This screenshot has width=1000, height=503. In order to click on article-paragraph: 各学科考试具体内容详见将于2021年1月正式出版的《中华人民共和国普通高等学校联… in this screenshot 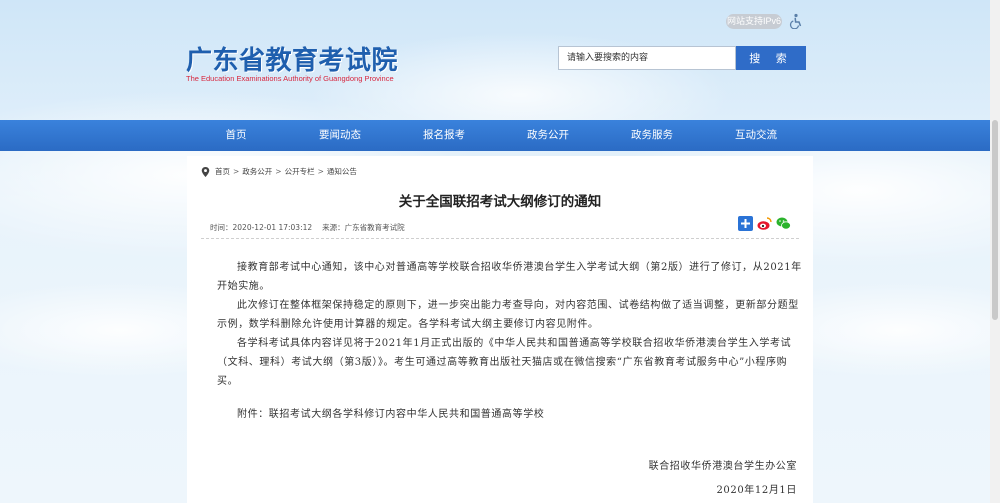, I will do `click(504, 362)`.